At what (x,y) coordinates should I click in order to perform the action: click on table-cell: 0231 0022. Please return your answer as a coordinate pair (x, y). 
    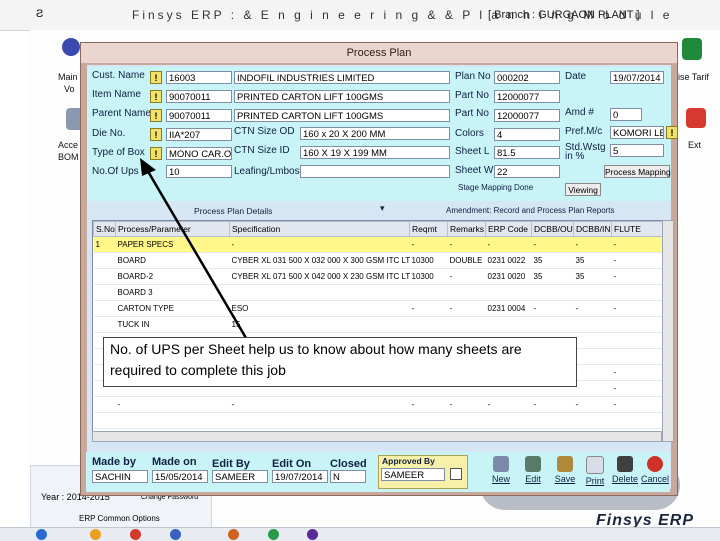
    Looking at the image, I should click on (508, 260).